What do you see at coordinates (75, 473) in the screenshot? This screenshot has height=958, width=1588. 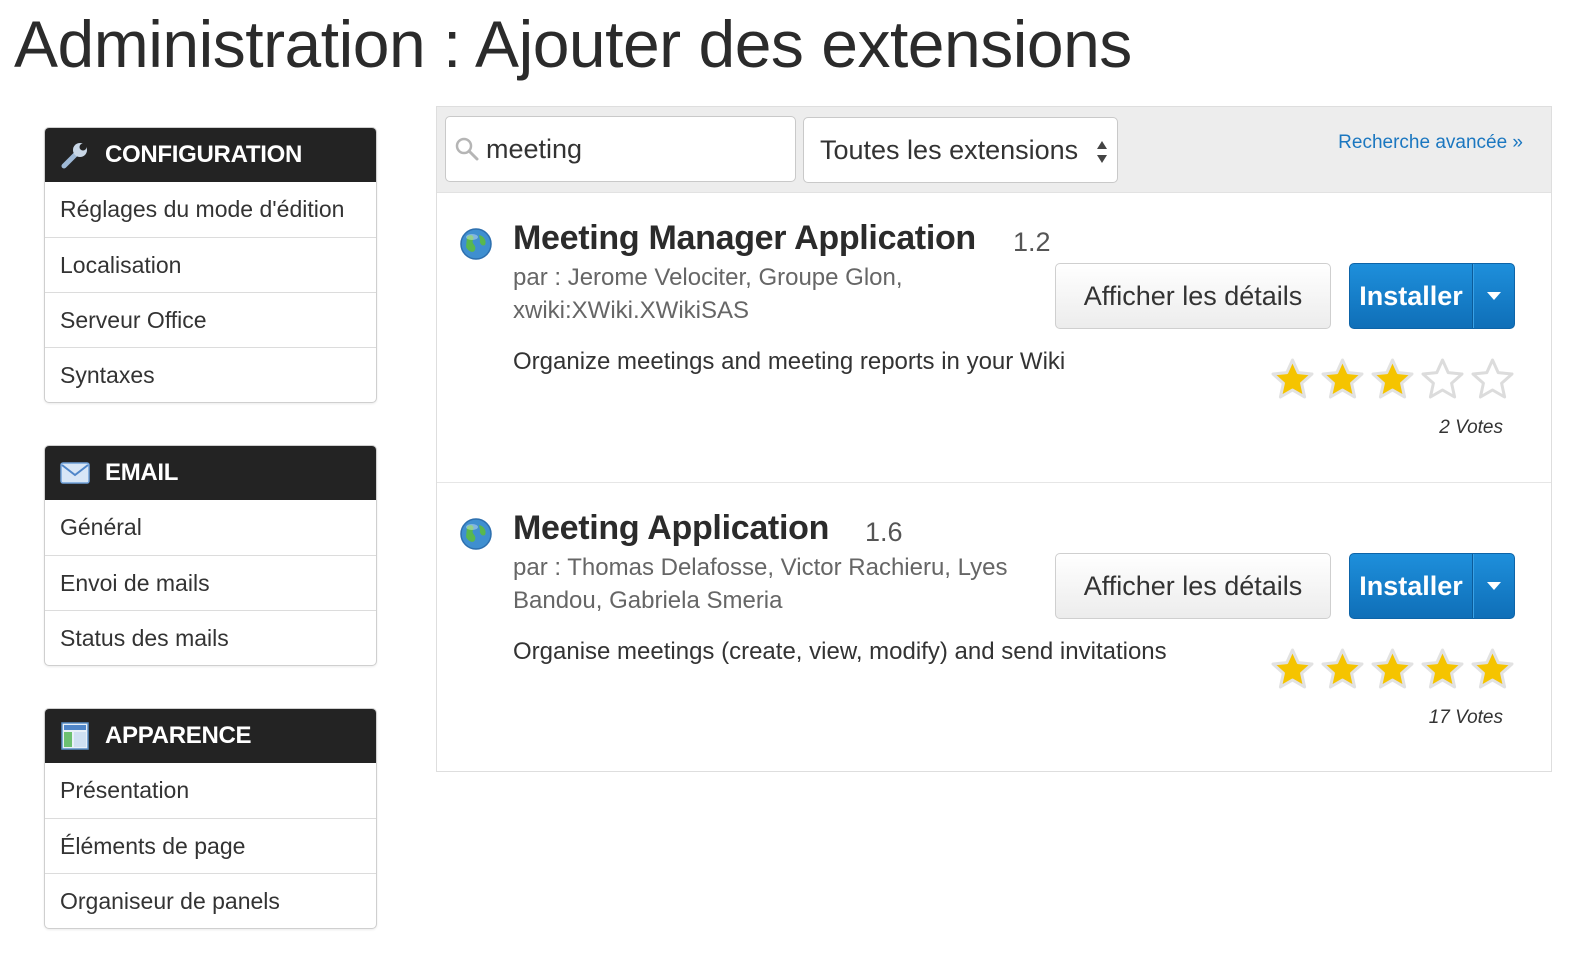 I see `envelope-icon` at bounding box center [75, 473].